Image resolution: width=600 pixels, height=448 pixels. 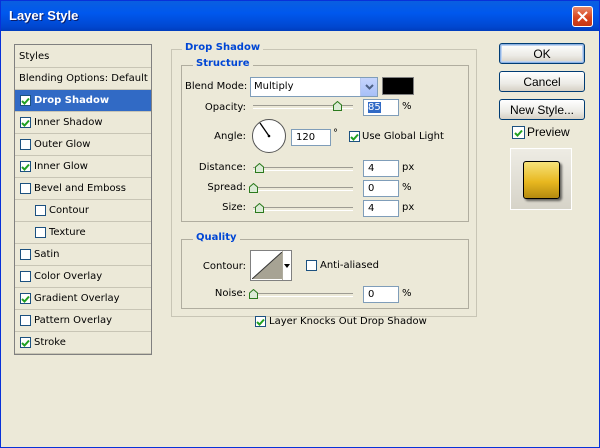 I want to click on close-button, so click(x=582, y=16).